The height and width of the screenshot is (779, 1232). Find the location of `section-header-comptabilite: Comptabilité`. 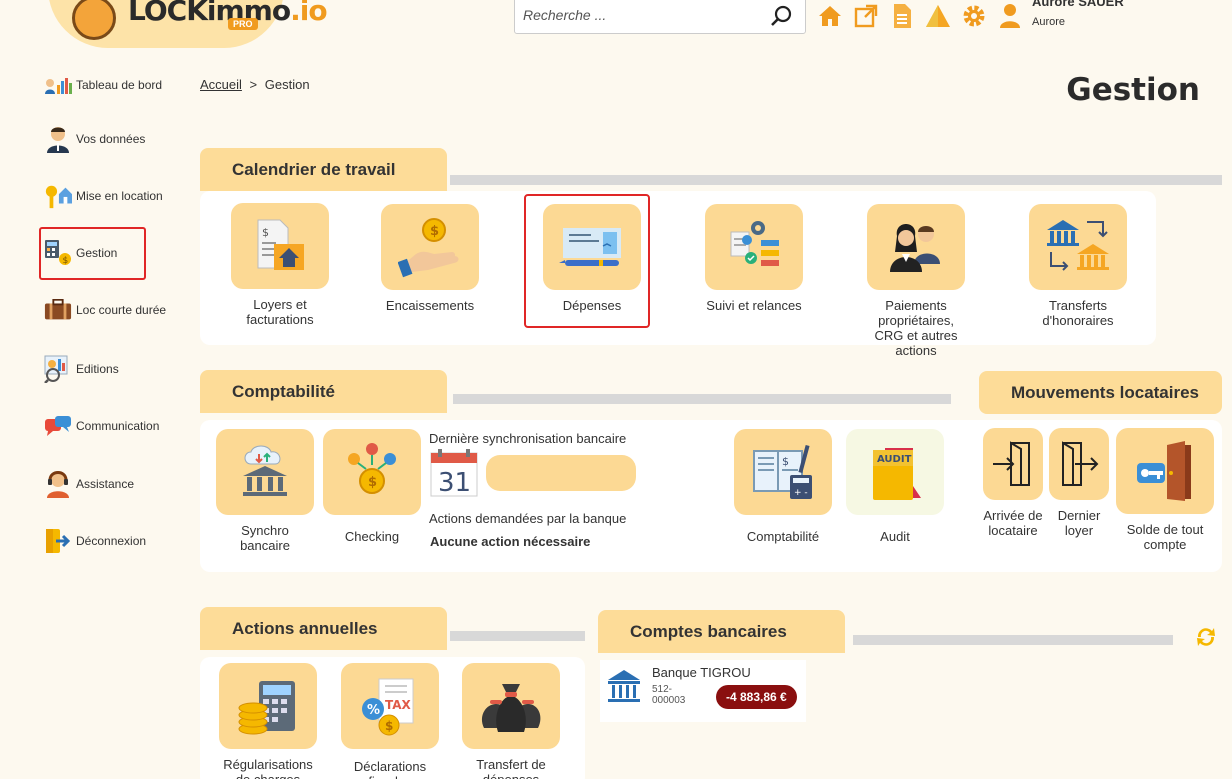

section-header-comptabilite: Comptabilité is located at coordinates (323, 391).